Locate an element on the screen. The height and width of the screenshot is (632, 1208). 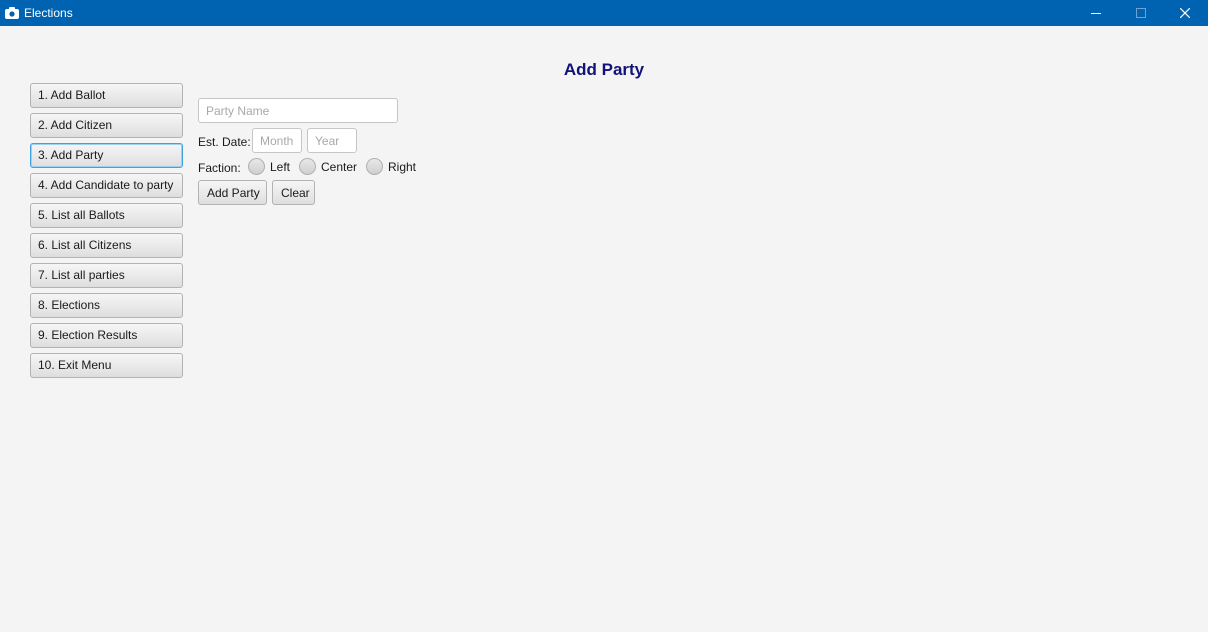
menu-exit-button: 10. Exit Menu is located at coordinates (106, 365).